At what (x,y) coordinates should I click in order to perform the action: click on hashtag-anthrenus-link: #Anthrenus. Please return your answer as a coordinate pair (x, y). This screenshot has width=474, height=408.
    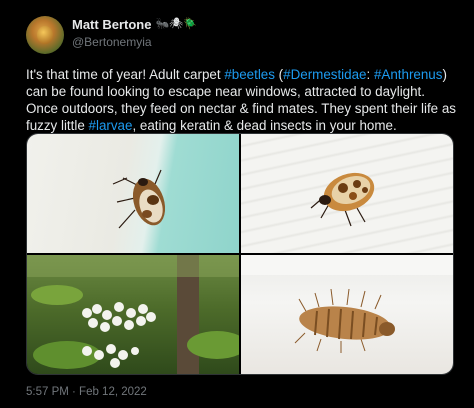
    Looking at the image, I should click on (408, 74).